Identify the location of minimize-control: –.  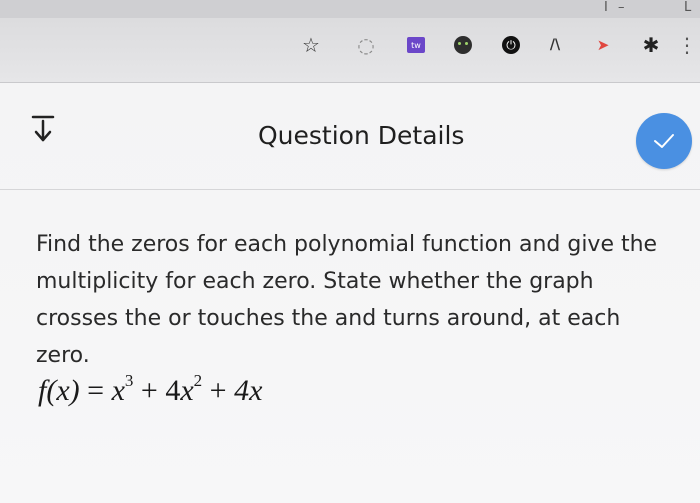
(621, 7).